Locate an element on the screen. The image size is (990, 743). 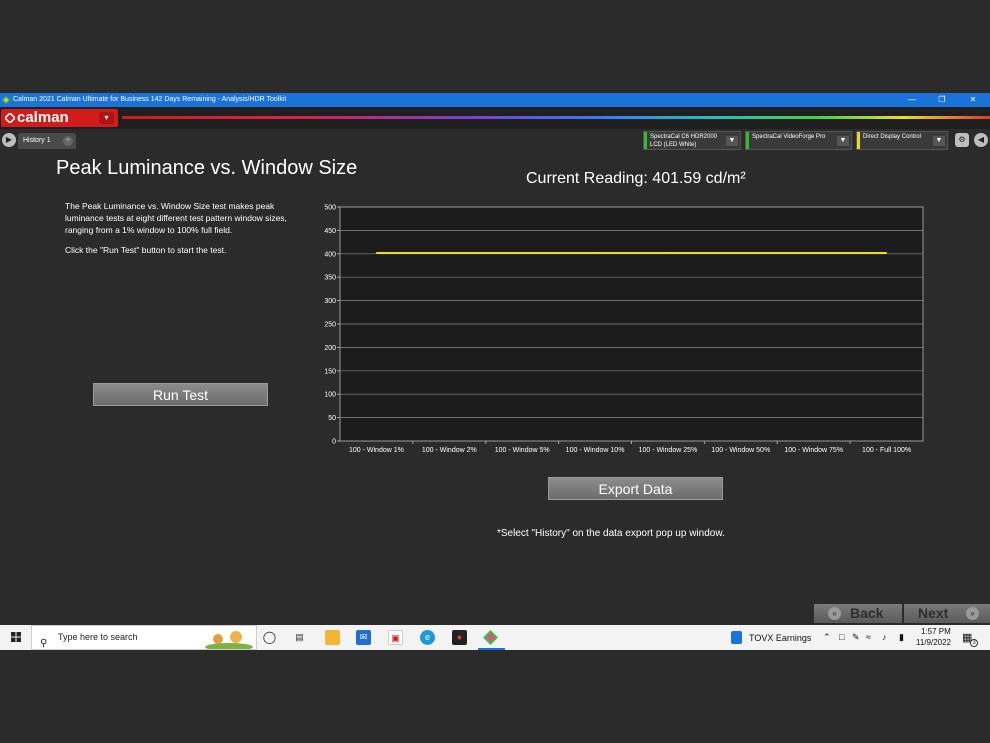
search-icon: ⚲ is located at coordinates (44, 643).